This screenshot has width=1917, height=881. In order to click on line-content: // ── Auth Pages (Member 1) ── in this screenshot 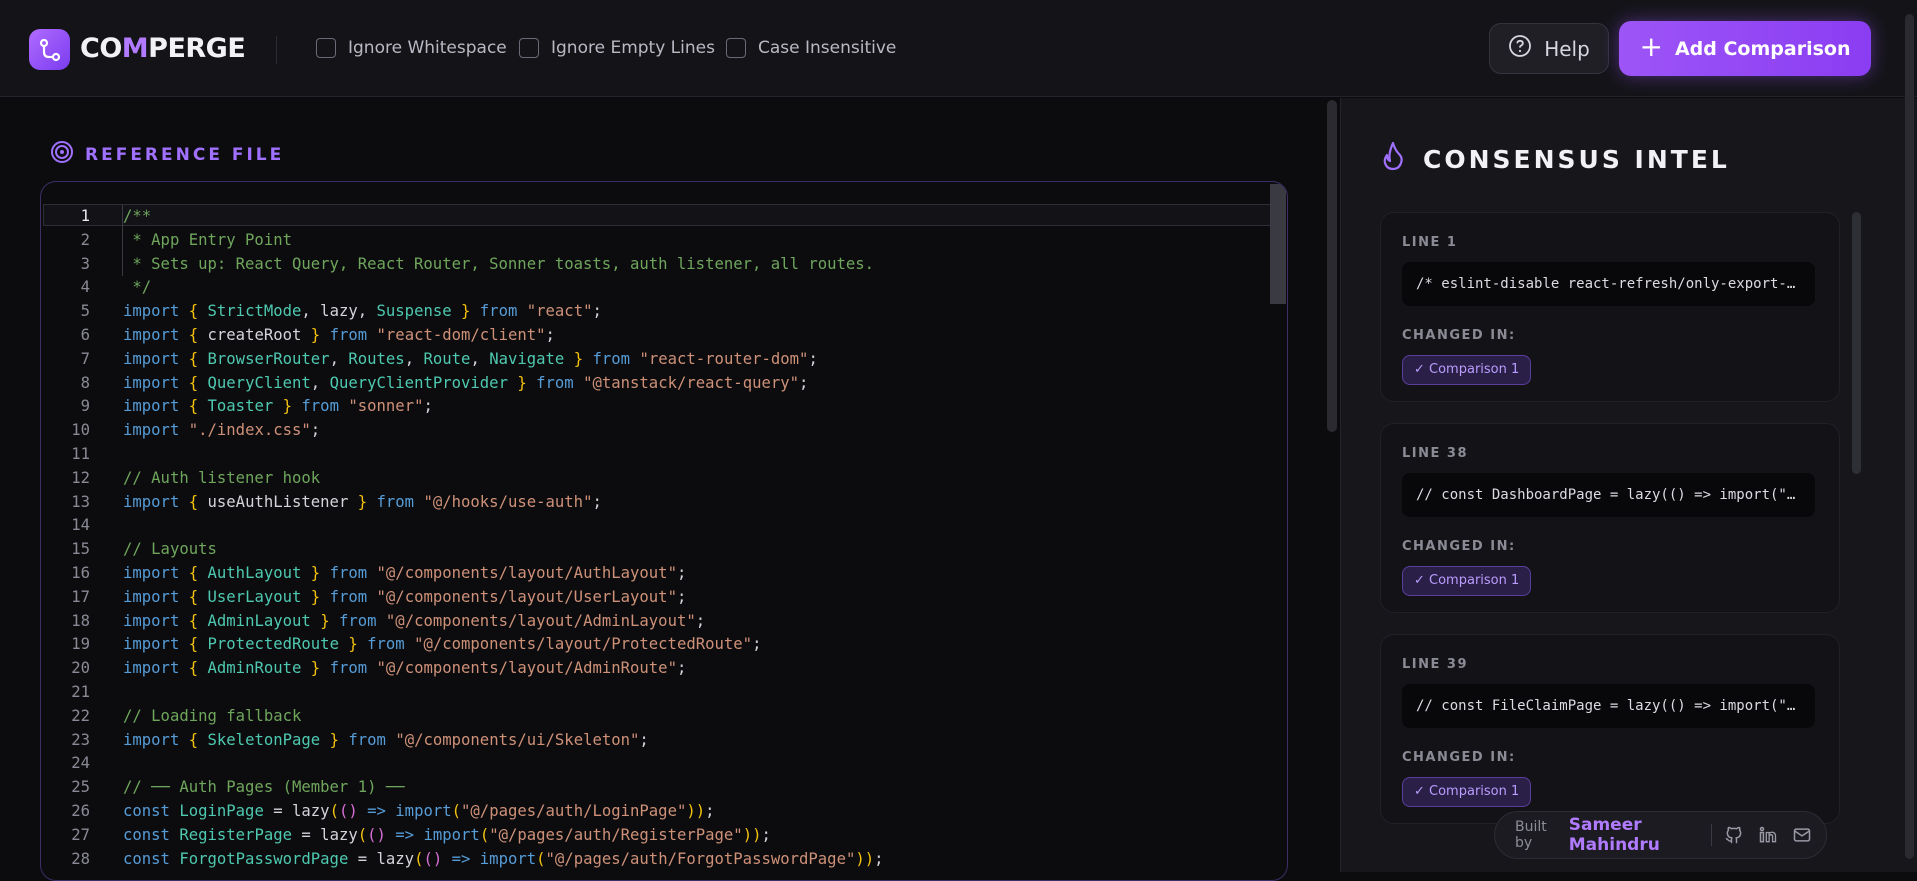, I will do `click(264, 787)`.